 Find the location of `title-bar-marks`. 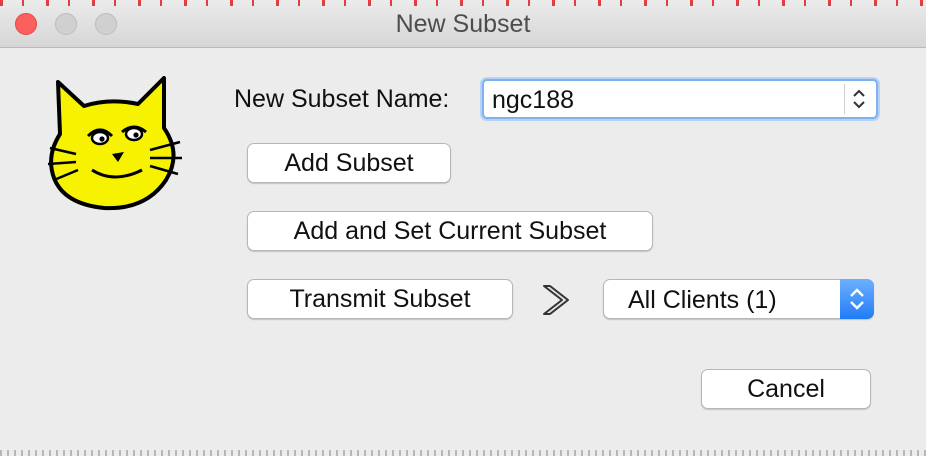

title-bar-marks is located at coordinates (463, 3).